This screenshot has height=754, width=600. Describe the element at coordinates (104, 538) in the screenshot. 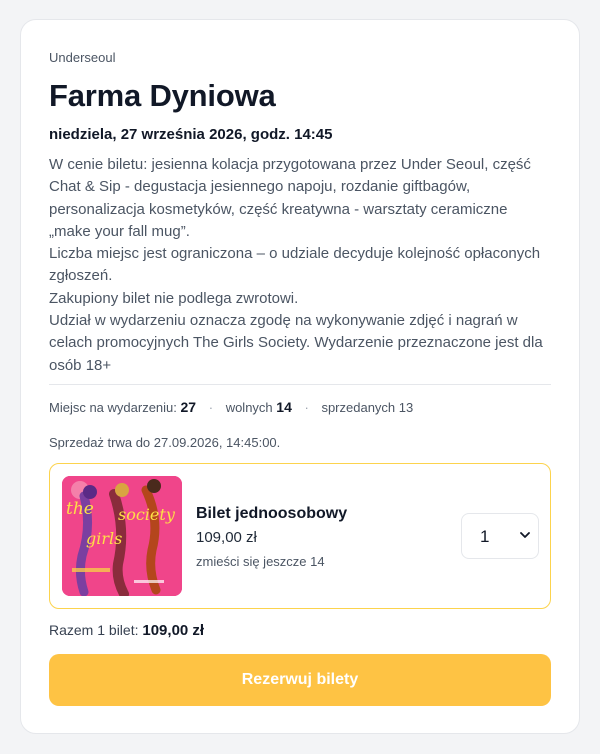

I see `poster-text: girls` at that location.